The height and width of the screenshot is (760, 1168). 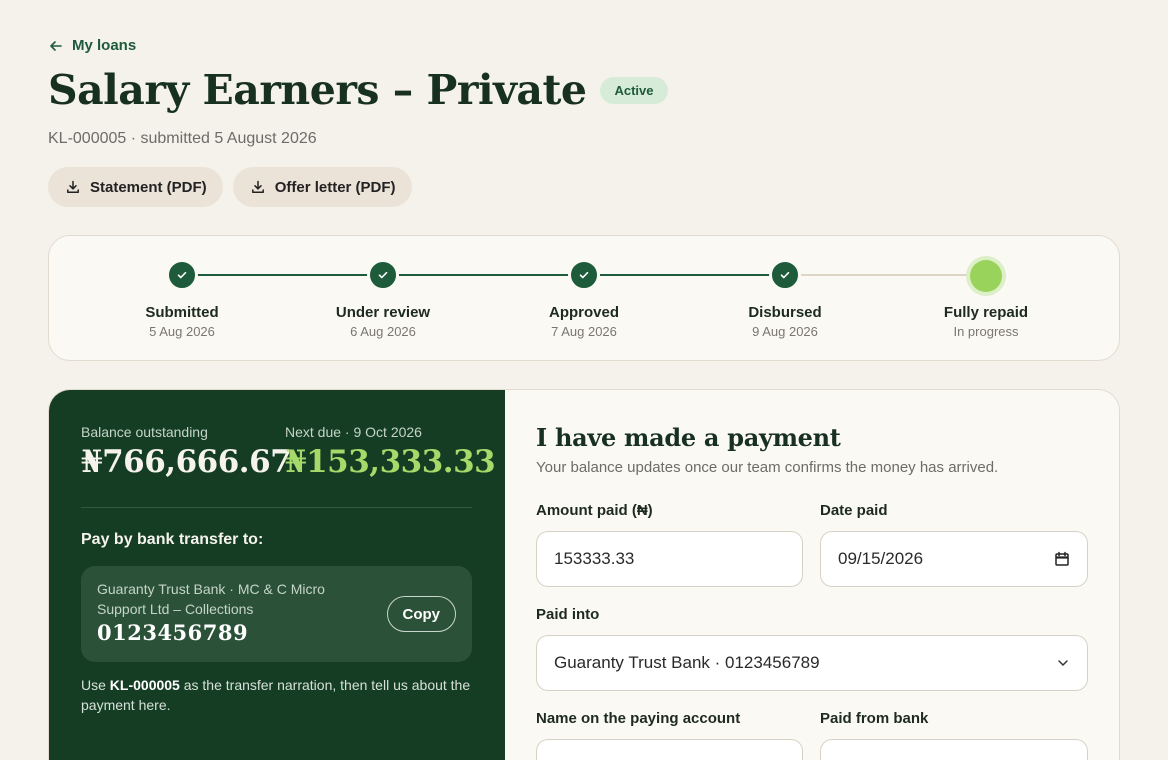 I want to click on balance-outstanding-label: Balance outstanding, so click(x=144, y=432).